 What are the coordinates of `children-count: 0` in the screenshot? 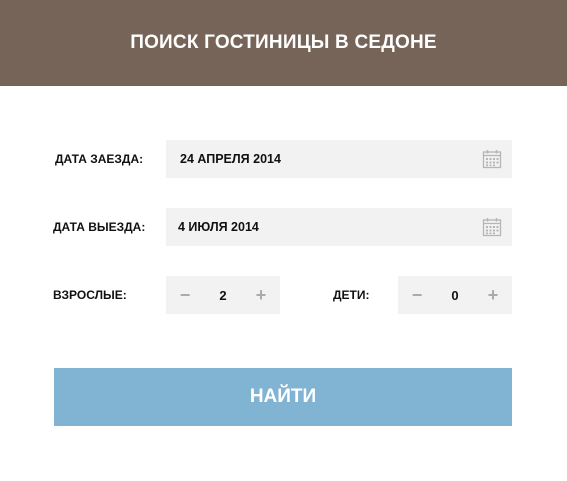 It's located at (455, 295).